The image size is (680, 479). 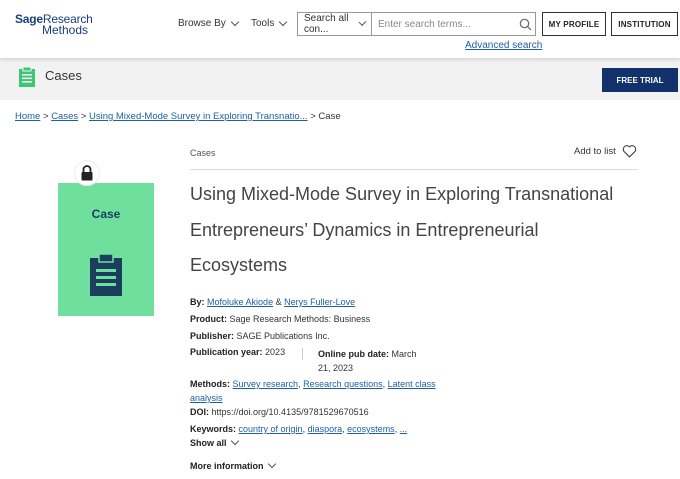 I want to click on sage-research-methods-logo: SageResearch Methods, so click(x=55, y=24).